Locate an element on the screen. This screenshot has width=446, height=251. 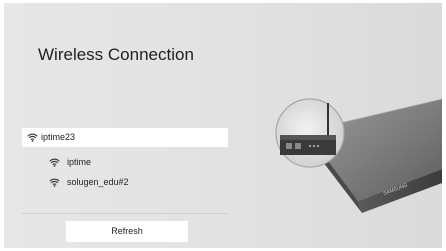
network-item-solugen-edu-2: solugen_edu#2 is located at coordinates (125, 182).